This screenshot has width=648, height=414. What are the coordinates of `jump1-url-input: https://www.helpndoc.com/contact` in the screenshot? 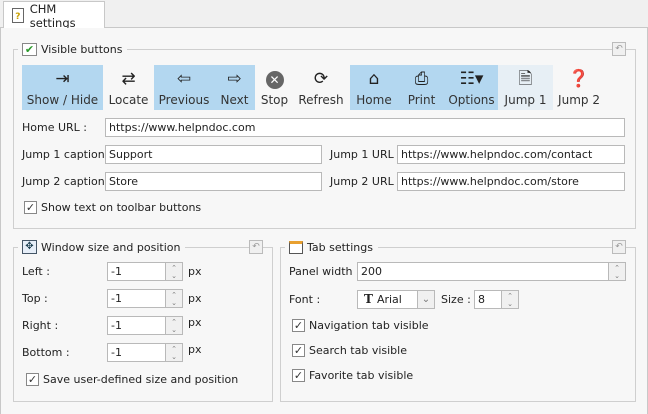 It's located at (511, 154).